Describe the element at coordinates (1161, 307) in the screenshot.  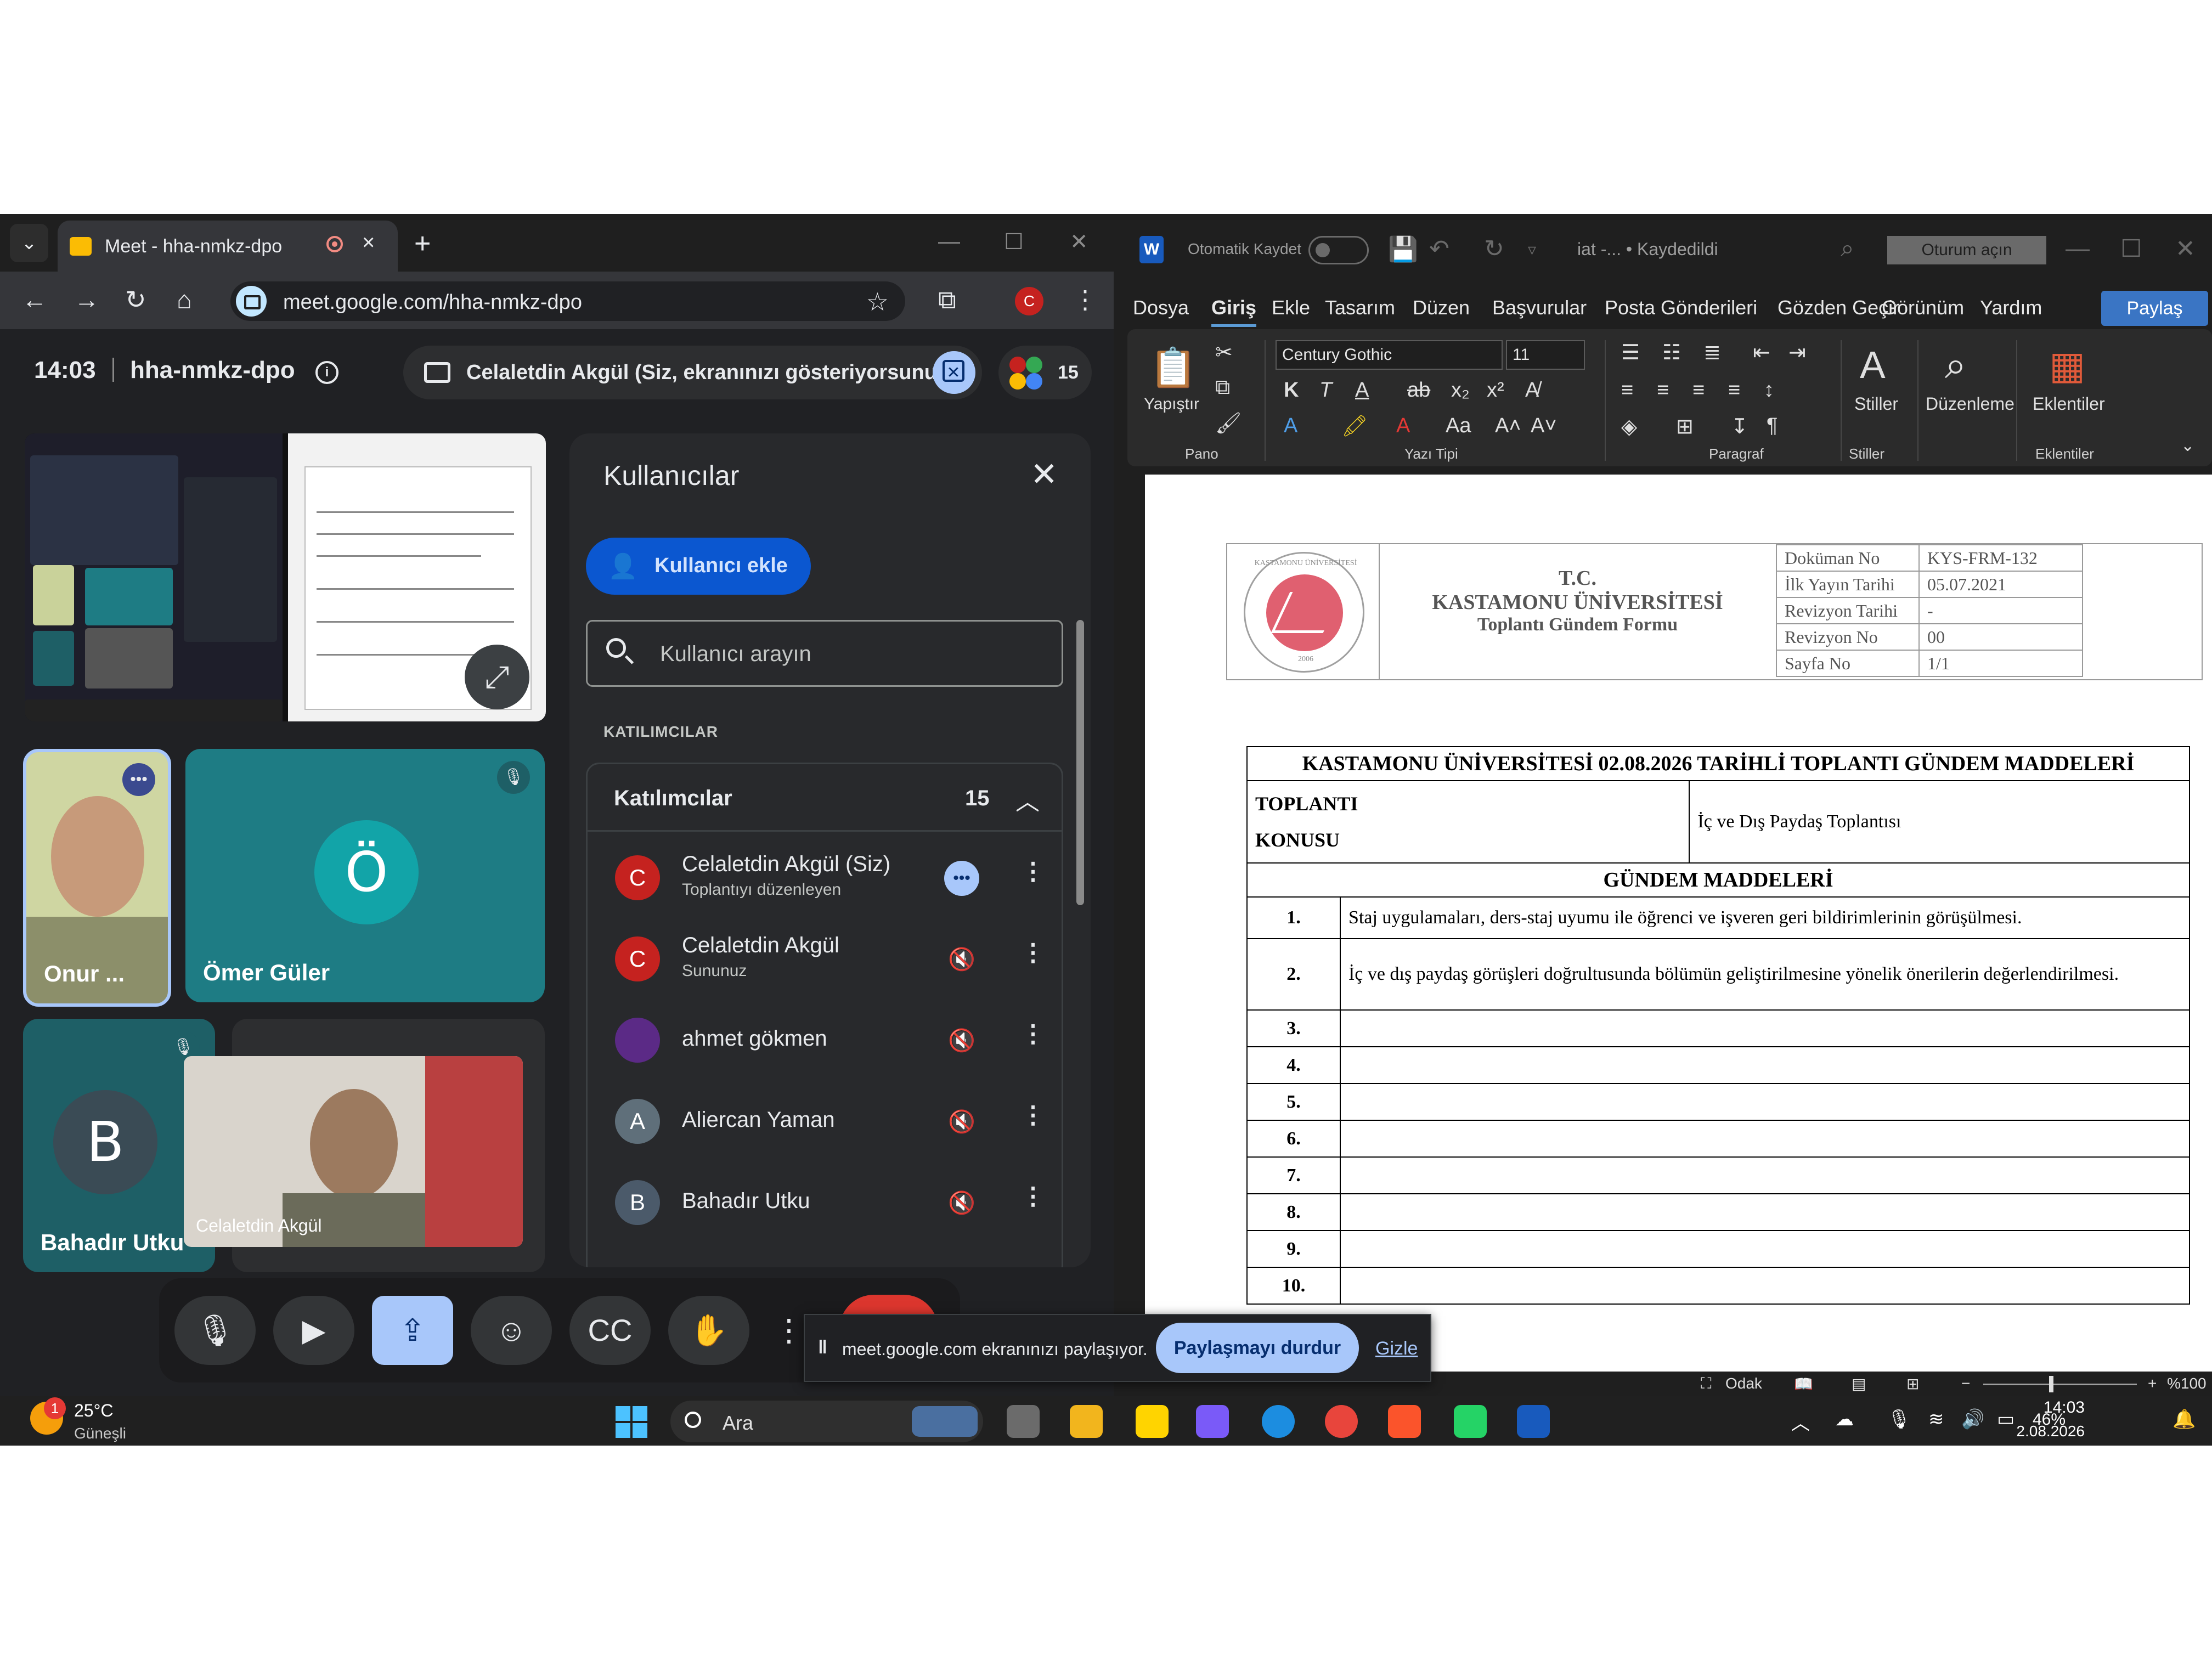
I see `tab-file: Dosya` at that location.